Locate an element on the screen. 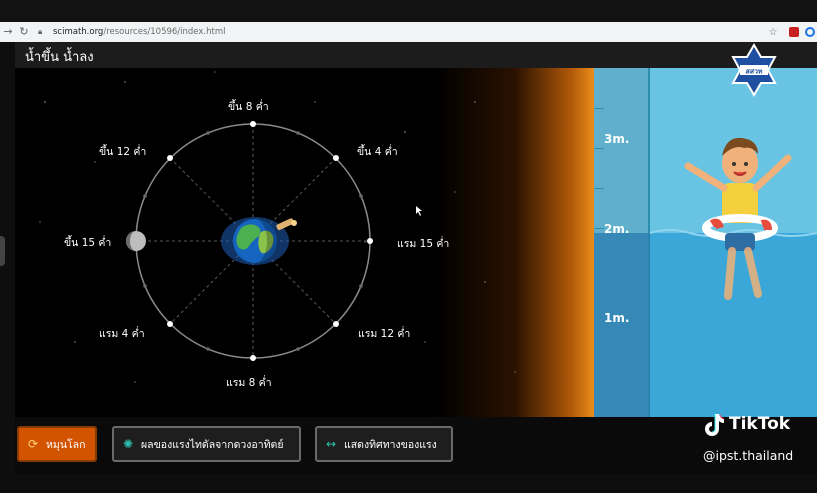 This screenshot has width=817, height=493. label-top-left: ขึ้น 12 ค่ำ is located at coordinates (123, 152).